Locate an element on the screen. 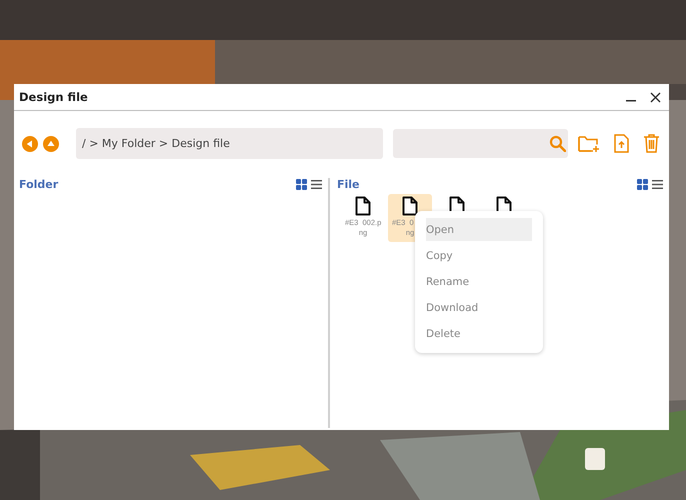  file-panel-title: File is located at coordinates (349, 184).